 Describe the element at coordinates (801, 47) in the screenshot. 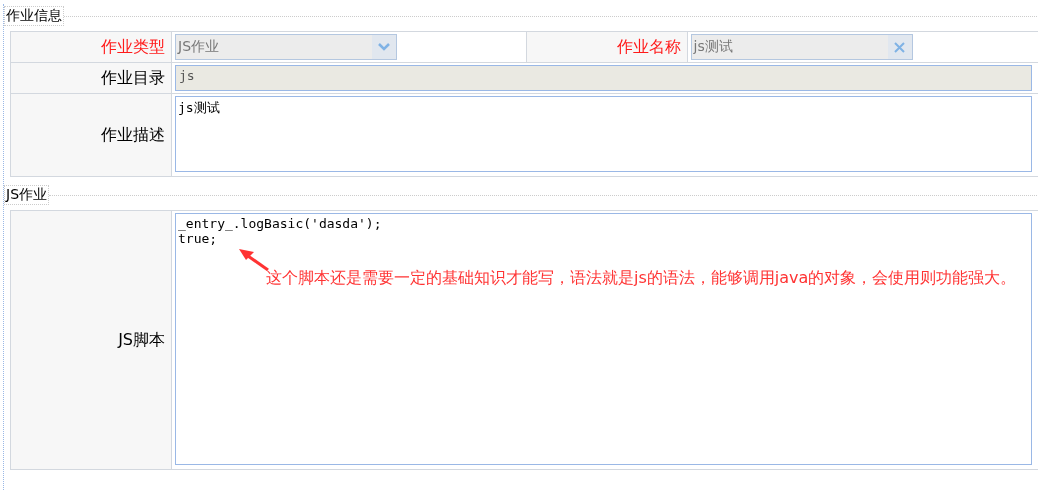

I see `name-field: js测试` at that location.